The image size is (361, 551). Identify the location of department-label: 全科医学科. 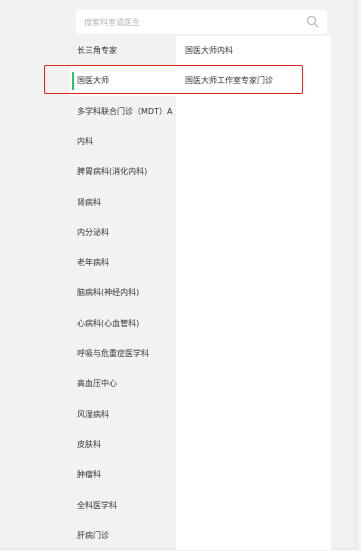
(97, 505).